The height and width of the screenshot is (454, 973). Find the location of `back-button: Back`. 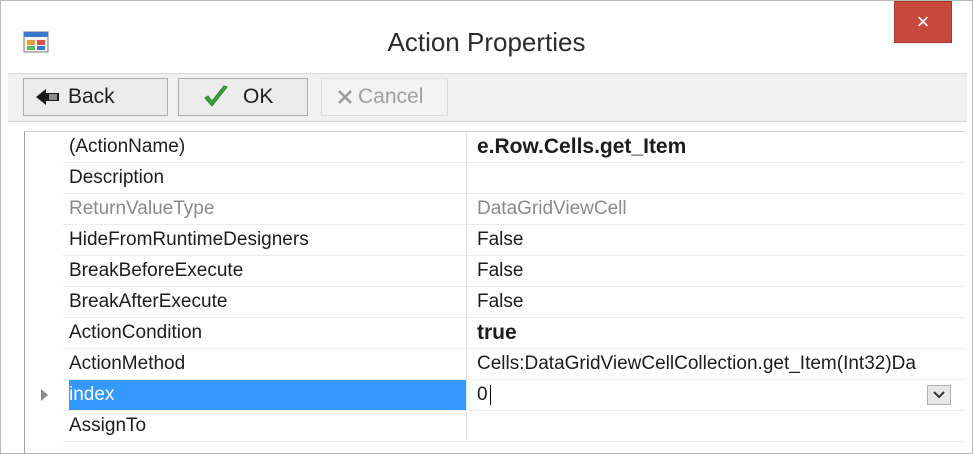

back-button: Back is located at coordinates (95, 97).